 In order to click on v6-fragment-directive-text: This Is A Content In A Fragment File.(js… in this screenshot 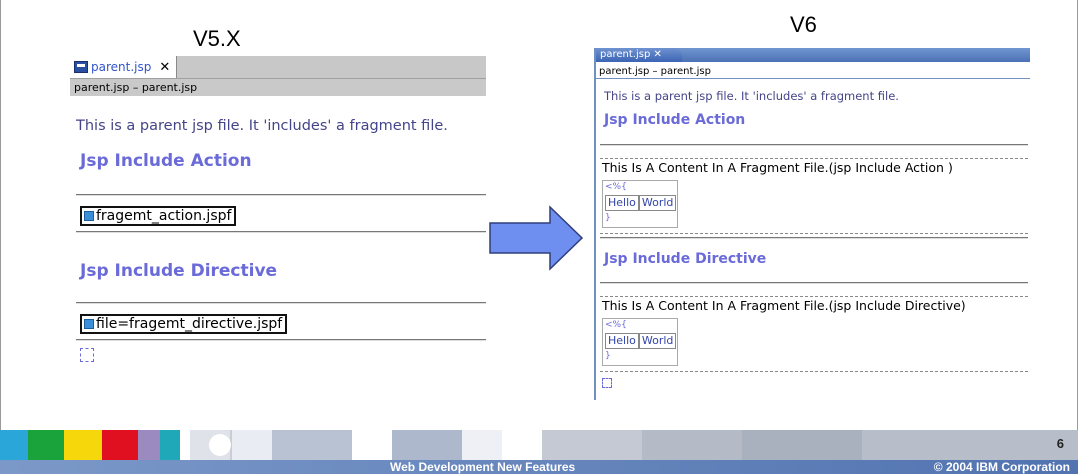, I will do `click(784, 305)`.